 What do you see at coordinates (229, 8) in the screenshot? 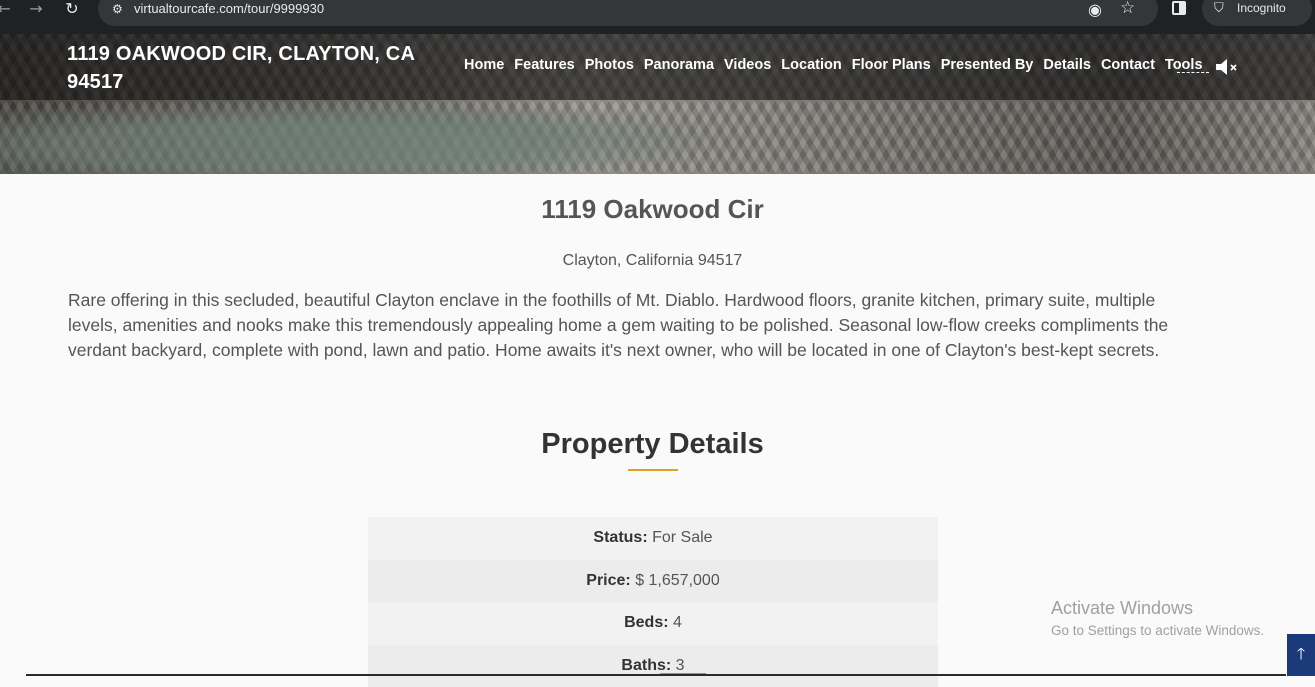
I see `url-text: virtualtourcafe.com/tour/9999930` at bounding box center [229, 8].